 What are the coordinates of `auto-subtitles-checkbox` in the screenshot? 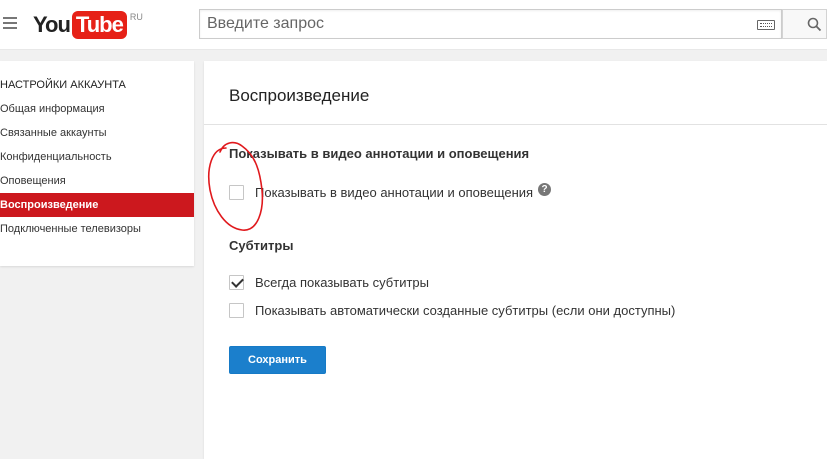 It's located at (236, 310).